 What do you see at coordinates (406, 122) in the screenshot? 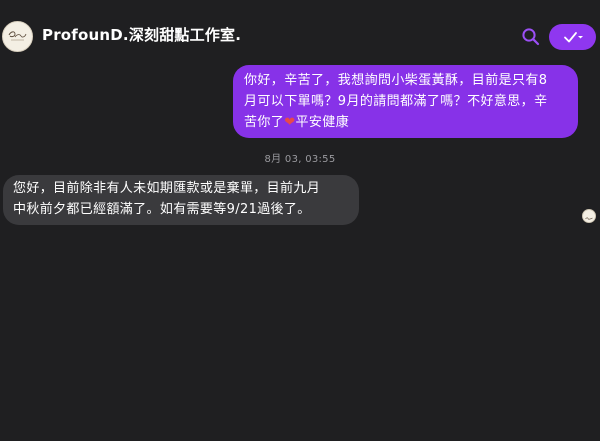
I see `message-line: 苦你了❤平安健康` at bounding box center [406, 122].